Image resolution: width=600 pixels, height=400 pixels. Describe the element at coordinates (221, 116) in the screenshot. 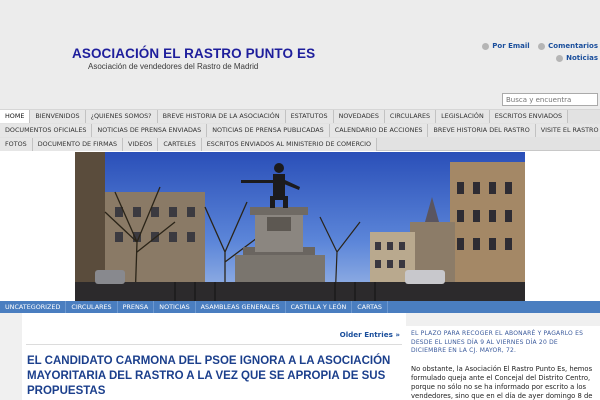

I see `nav-item-breve-historia-de-la-asociacion: BREVE HISTORIA DE LA ASOCIACIÓN` at that location.